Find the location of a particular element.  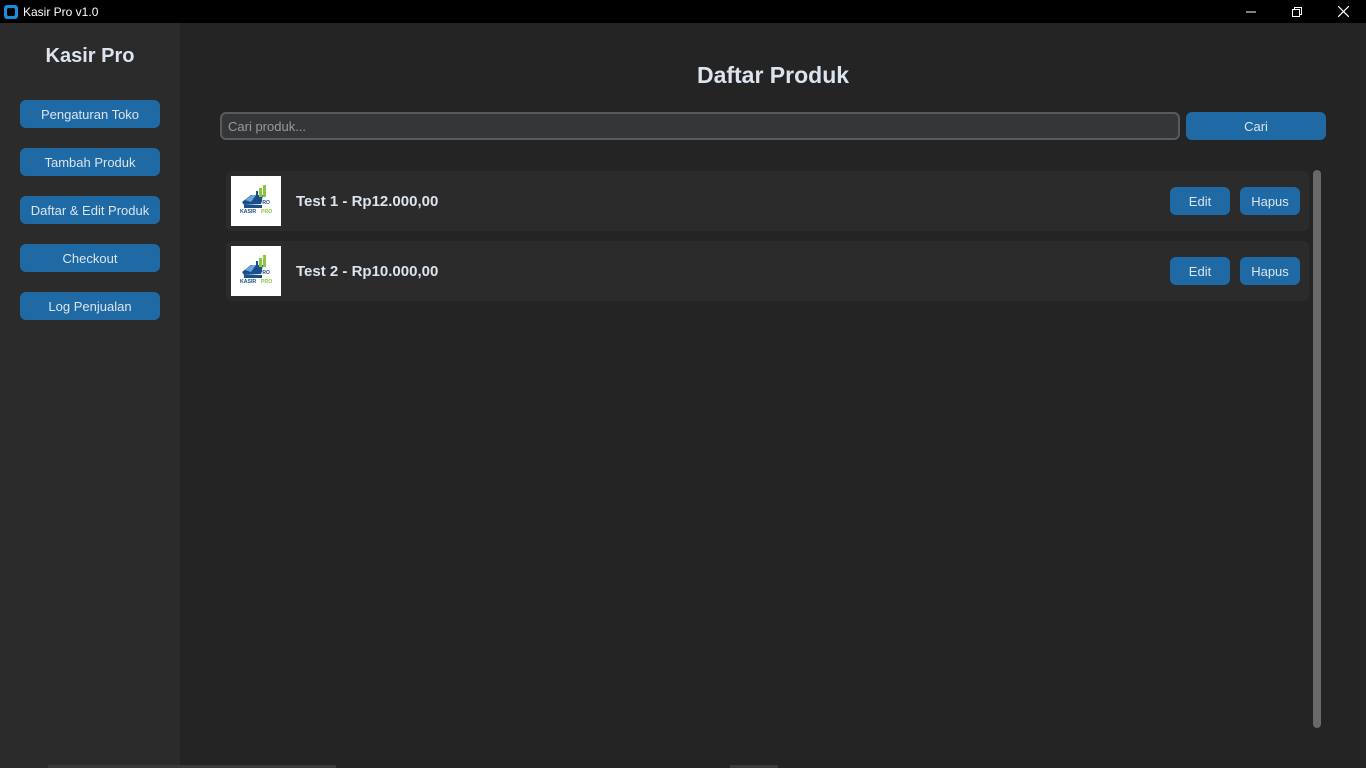

nav-button-log-penjualan: Log Penjualan is located at coordinates (90, 306).